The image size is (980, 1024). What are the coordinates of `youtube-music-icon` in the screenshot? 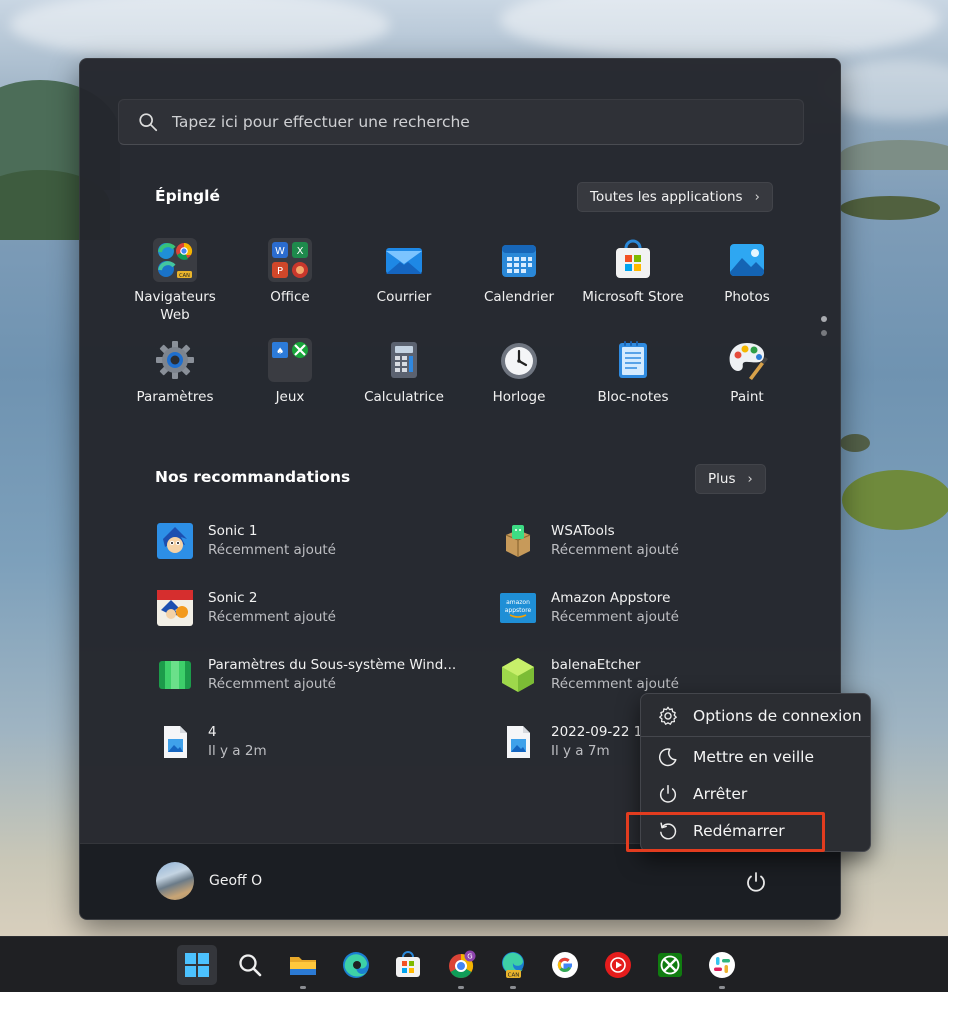 It's located at (618, 965).